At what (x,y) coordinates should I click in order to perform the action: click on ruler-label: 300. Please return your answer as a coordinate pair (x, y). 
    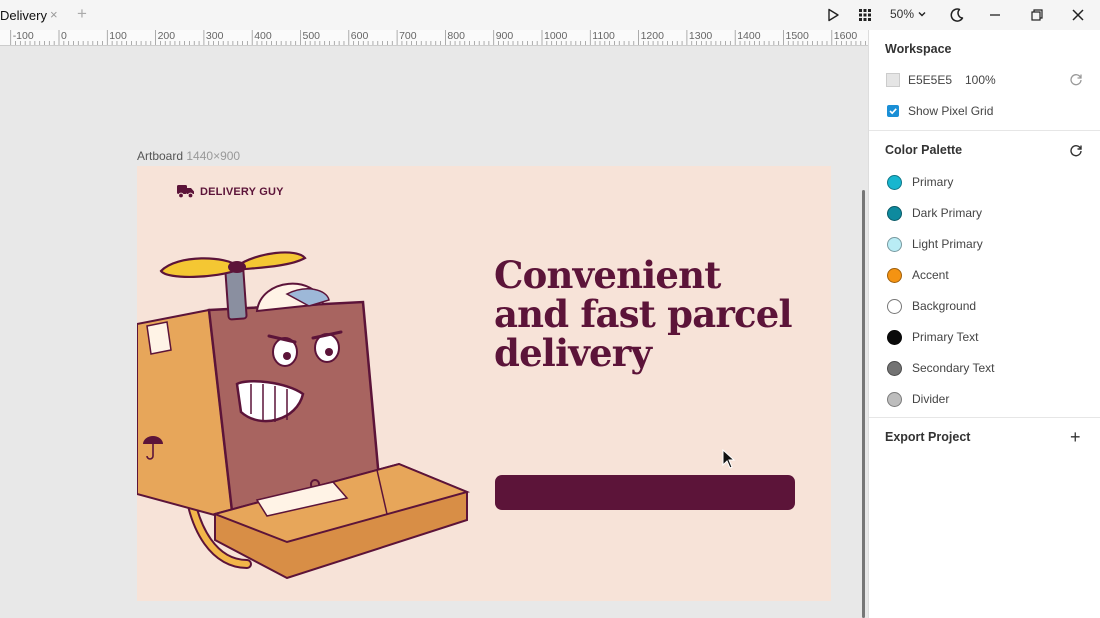
    Looking at the image, I should click on (214, 36).